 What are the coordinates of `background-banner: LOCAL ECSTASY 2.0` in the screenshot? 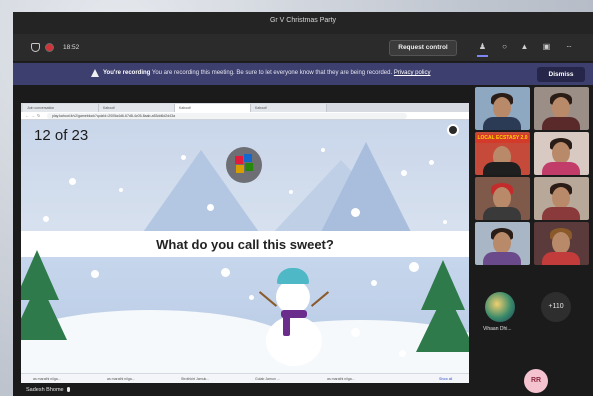 It's located at (502, 138).